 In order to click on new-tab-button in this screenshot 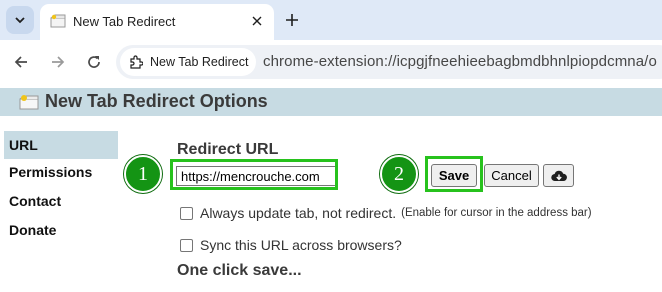, I will do `click(292, 20)`.